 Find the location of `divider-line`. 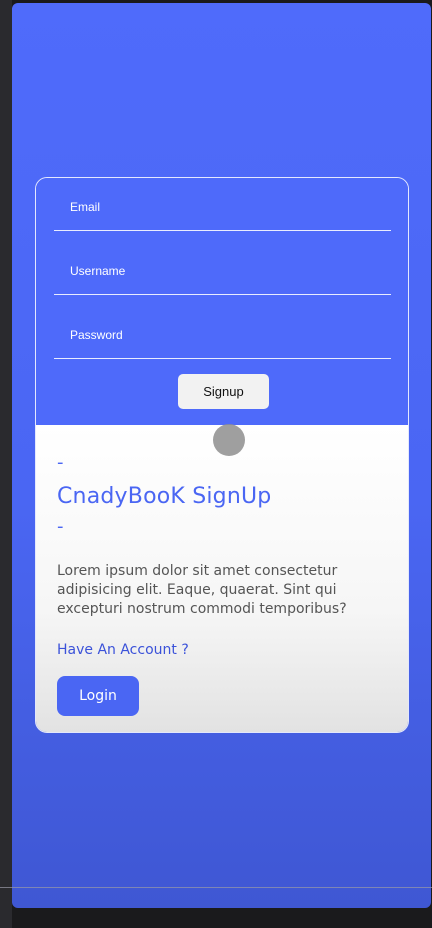

divider-line is located at coordinates (216, 887).